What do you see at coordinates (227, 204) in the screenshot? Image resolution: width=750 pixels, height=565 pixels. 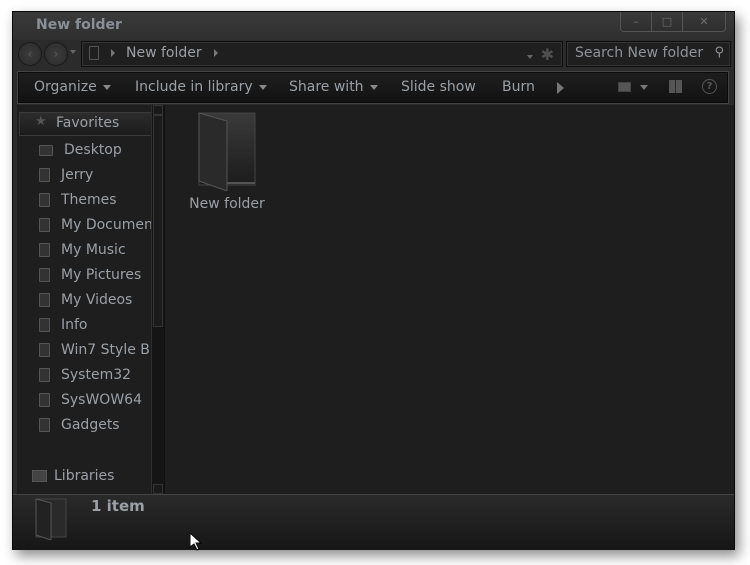 I see `file-item-label: New folder` at bounding box center [227, 204].